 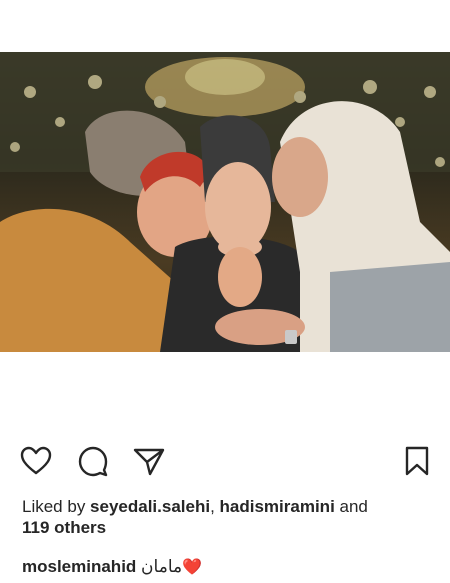 What do you see at coordinates (149, 461) in the screenshot?
I see `paper-plane-icon` at bounding box center [149, 461].